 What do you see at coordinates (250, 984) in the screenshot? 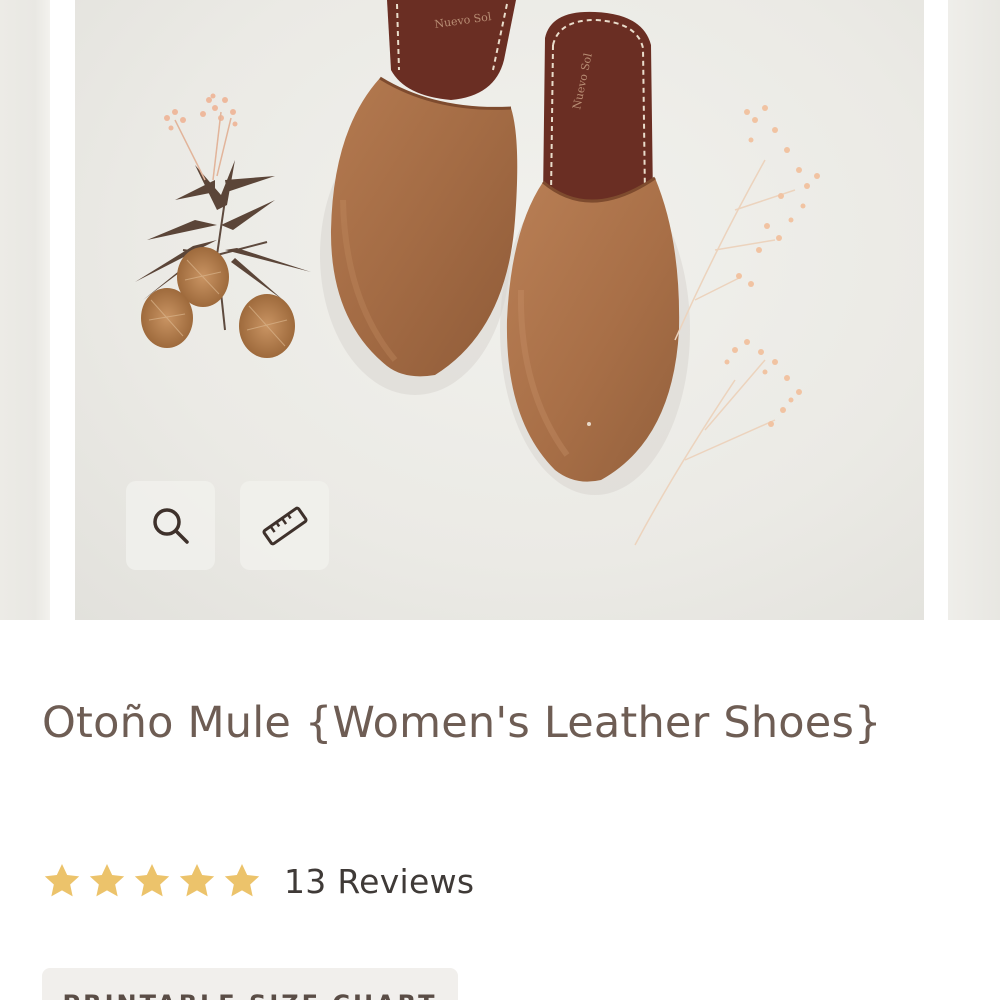
I see `printable-size-chart-button: PRINTABLE SIZE CHART` at bounding box center [250, 984].